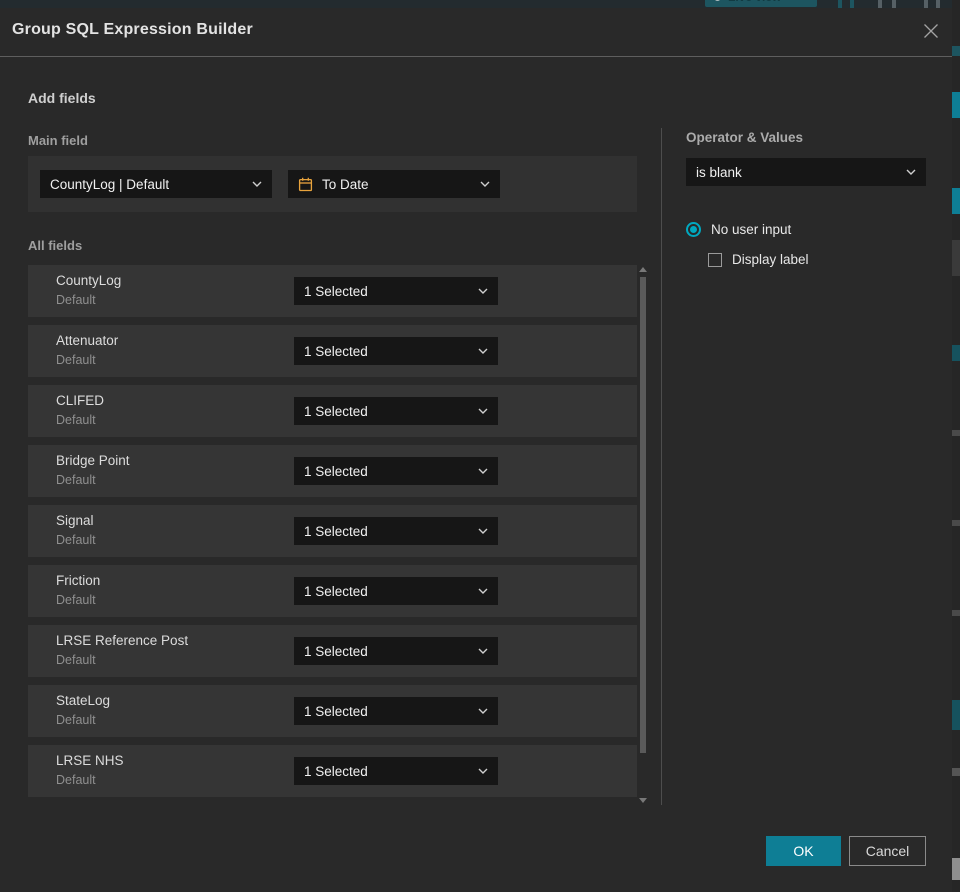  What do you see at coordinates (75, 520) in the screenshot?
I see `field-name: Signal` at bounding box center [75, 520].